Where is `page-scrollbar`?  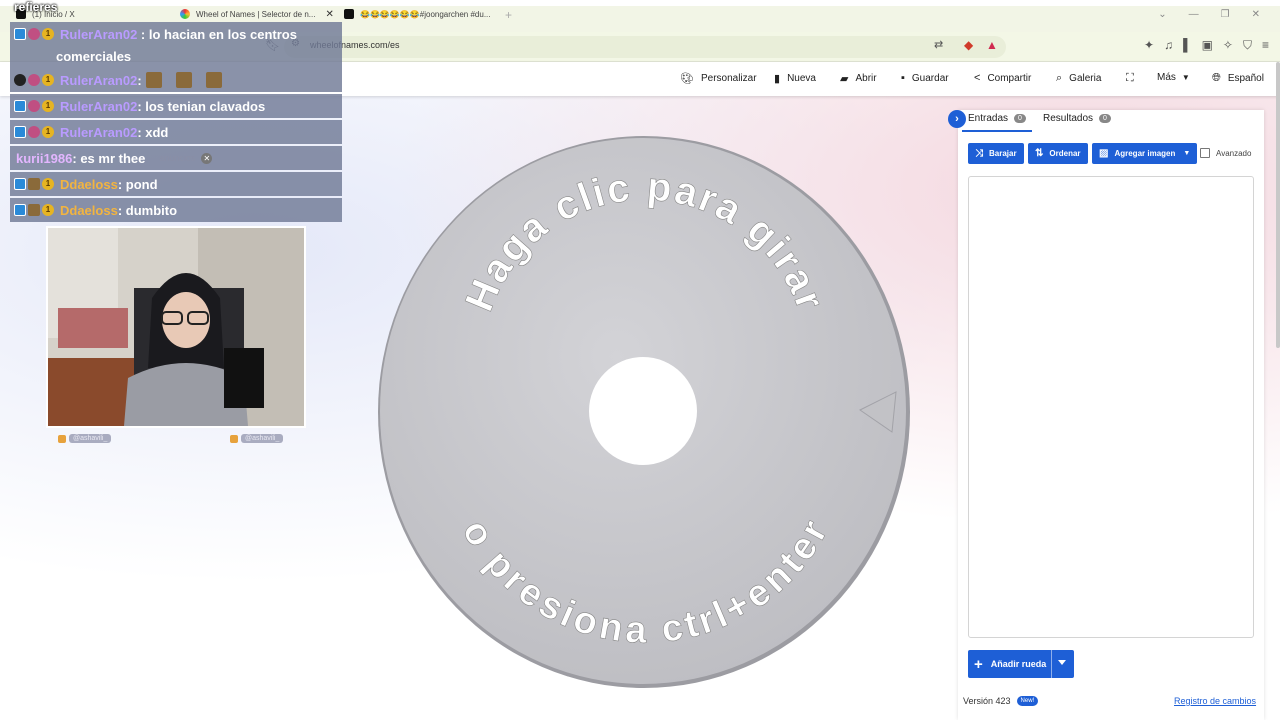
page-scrollbar is located at coordinates (1278, 205).